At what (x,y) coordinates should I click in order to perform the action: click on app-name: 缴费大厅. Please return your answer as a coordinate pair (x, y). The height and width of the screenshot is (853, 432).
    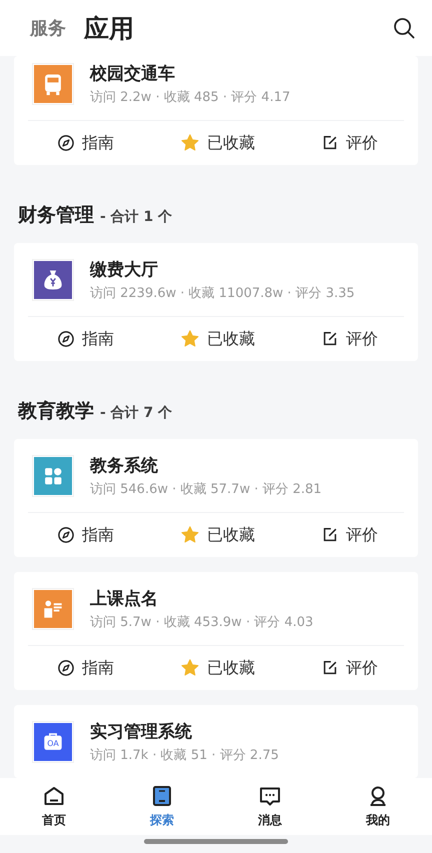
    Looking at the image, I should click on (222, 269).